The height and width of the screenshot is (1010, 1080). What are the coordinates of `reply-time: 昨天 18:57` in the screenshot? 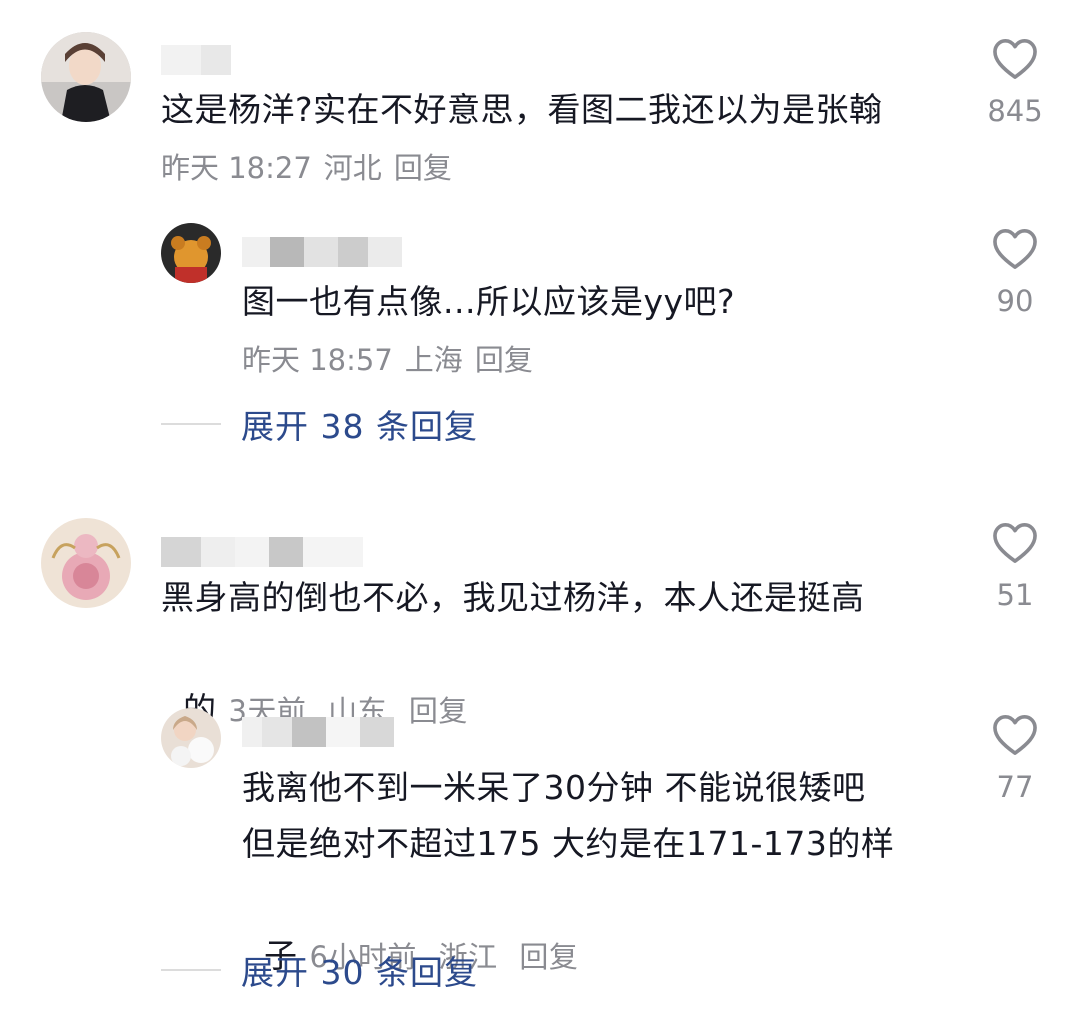 It's located at (317, 360).